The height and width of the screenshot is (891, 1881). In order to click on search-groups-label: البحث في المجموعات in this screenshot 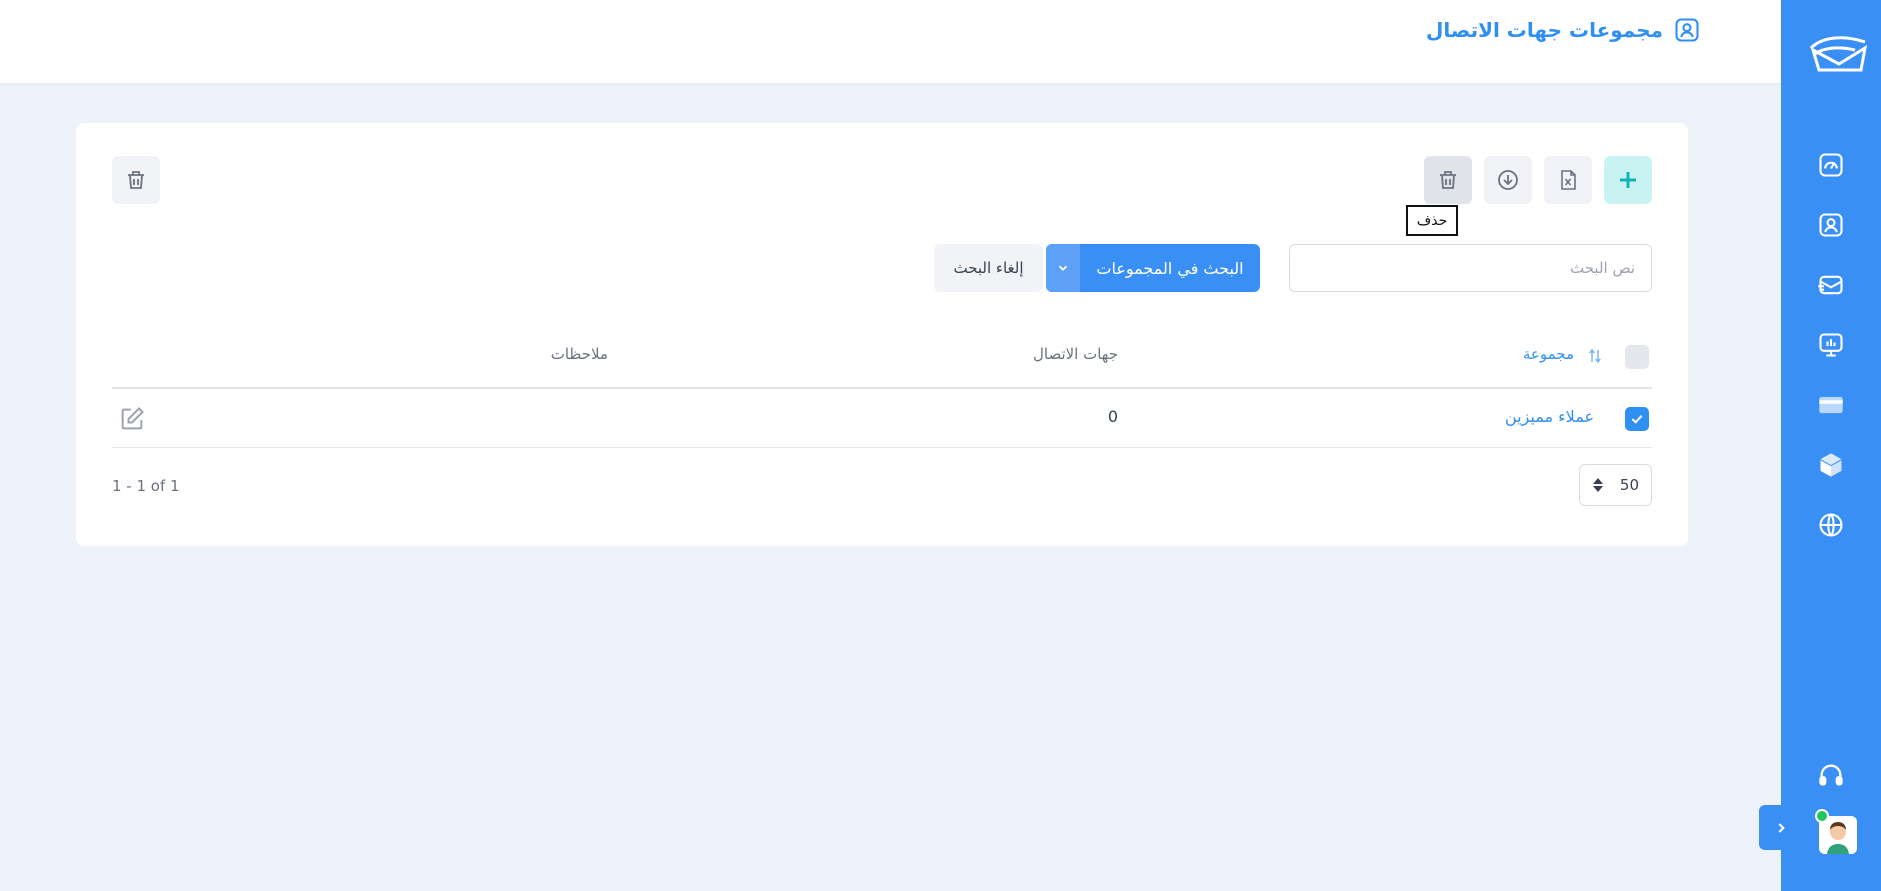, I will do `click(1170, 268)`.